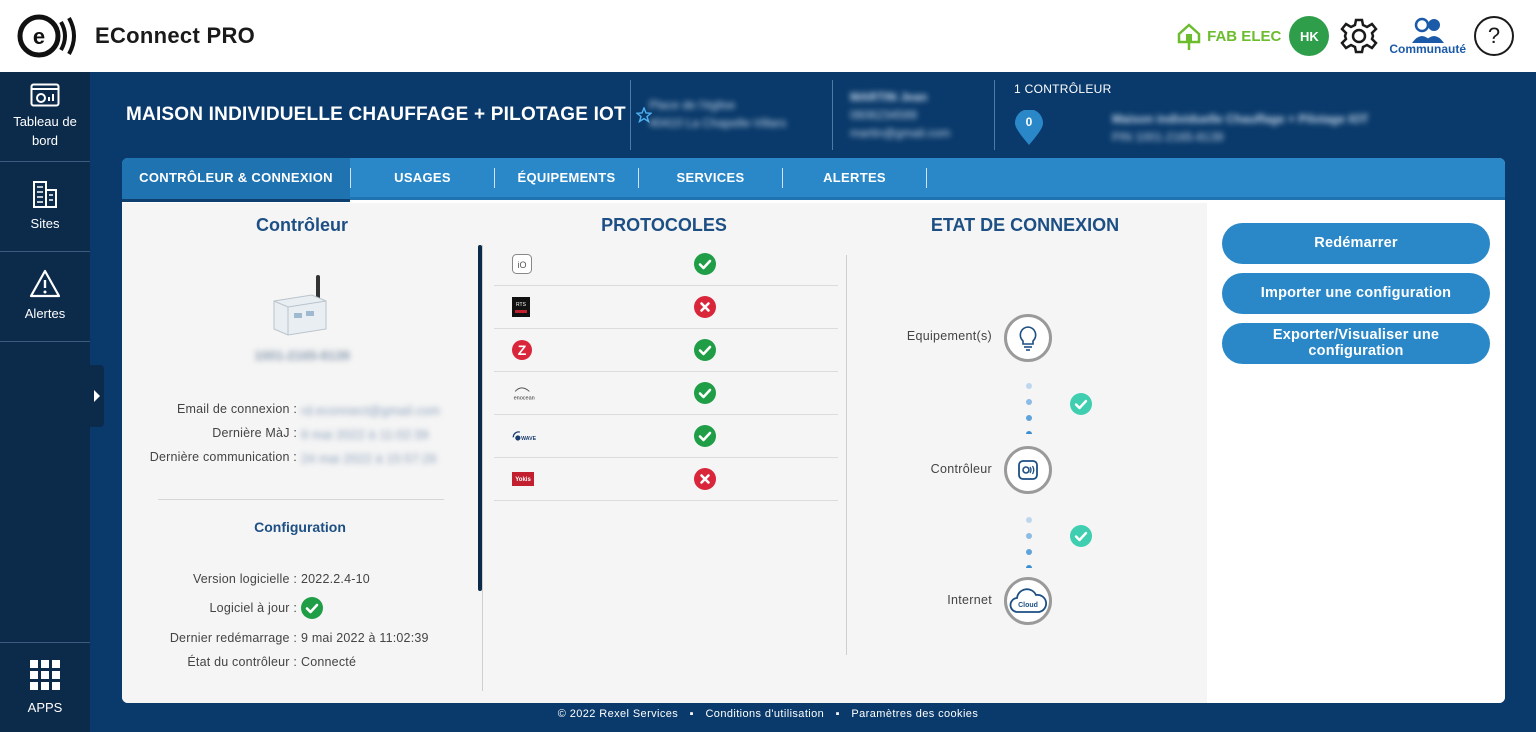  I want to click on tab-services: SERVICES, so click(710, 178).